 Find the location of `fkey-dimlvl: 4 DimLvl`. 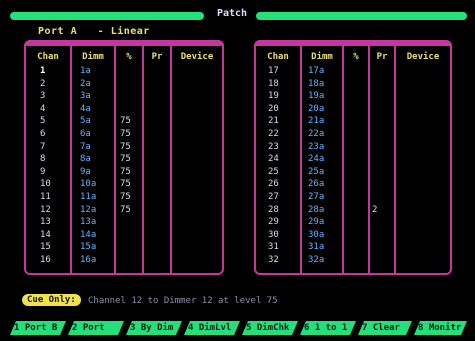

fkey-dimlvl: 4 DimLvl is located at coordinates (212, 328).